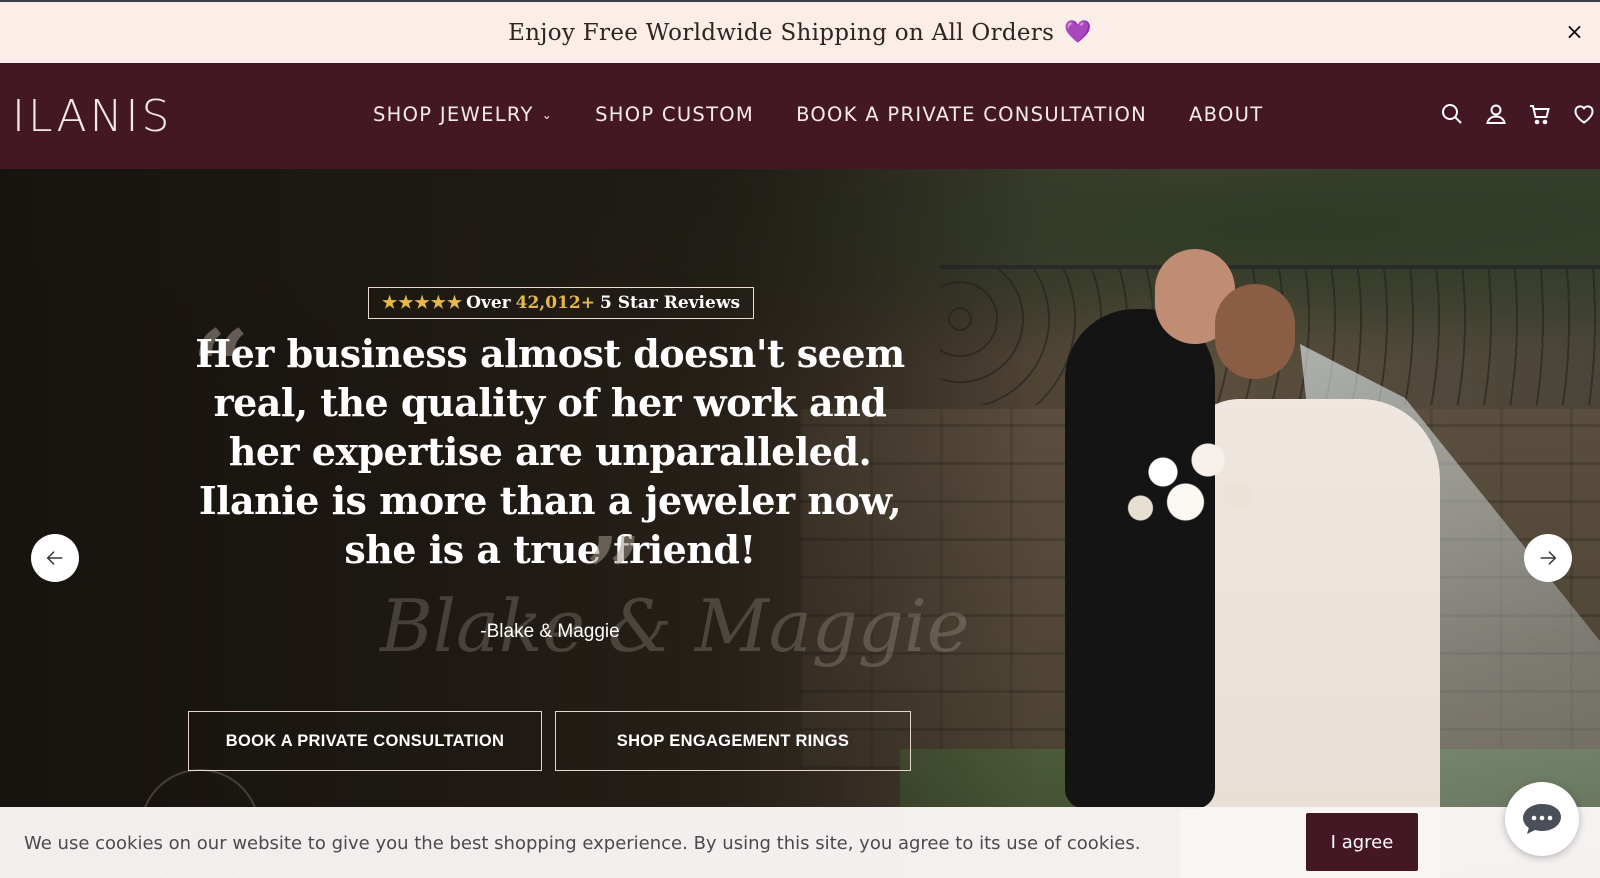 Image resolution: width=1600 pixels, height=878 pixels. I want to click on site-logo: ILANIS, so click(92, 116).